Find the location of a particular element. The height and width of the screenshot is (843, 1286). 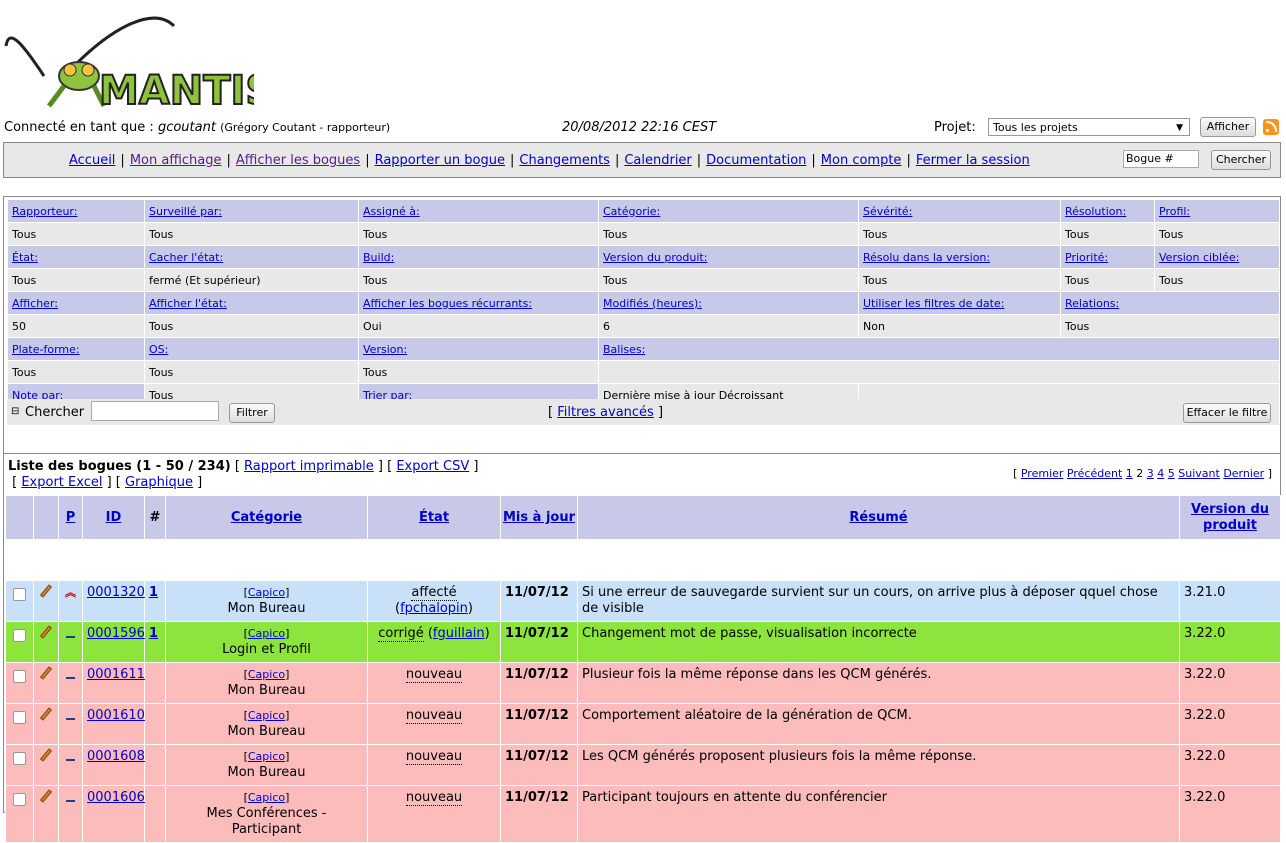

page-first: Premier is located at coordinates (1042, 473).